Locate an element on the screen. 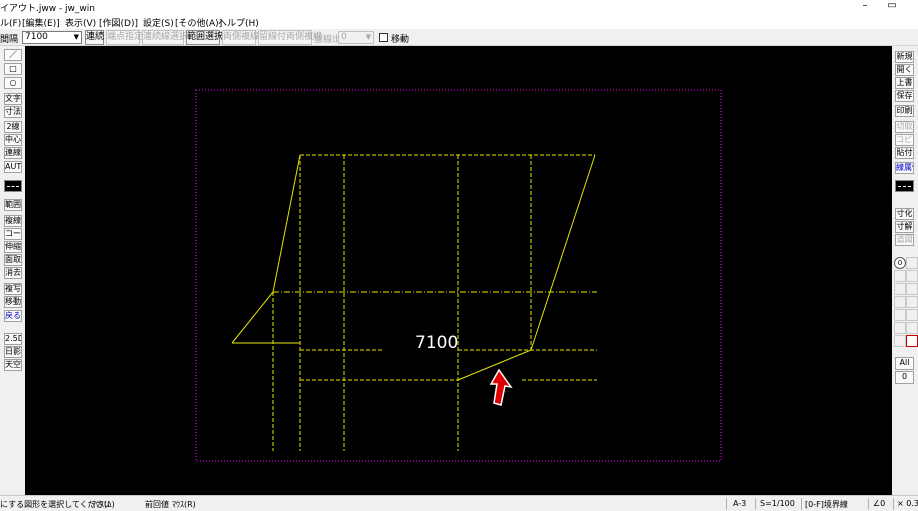  spacing-value: 7100 is located at coordinates (36, 37).